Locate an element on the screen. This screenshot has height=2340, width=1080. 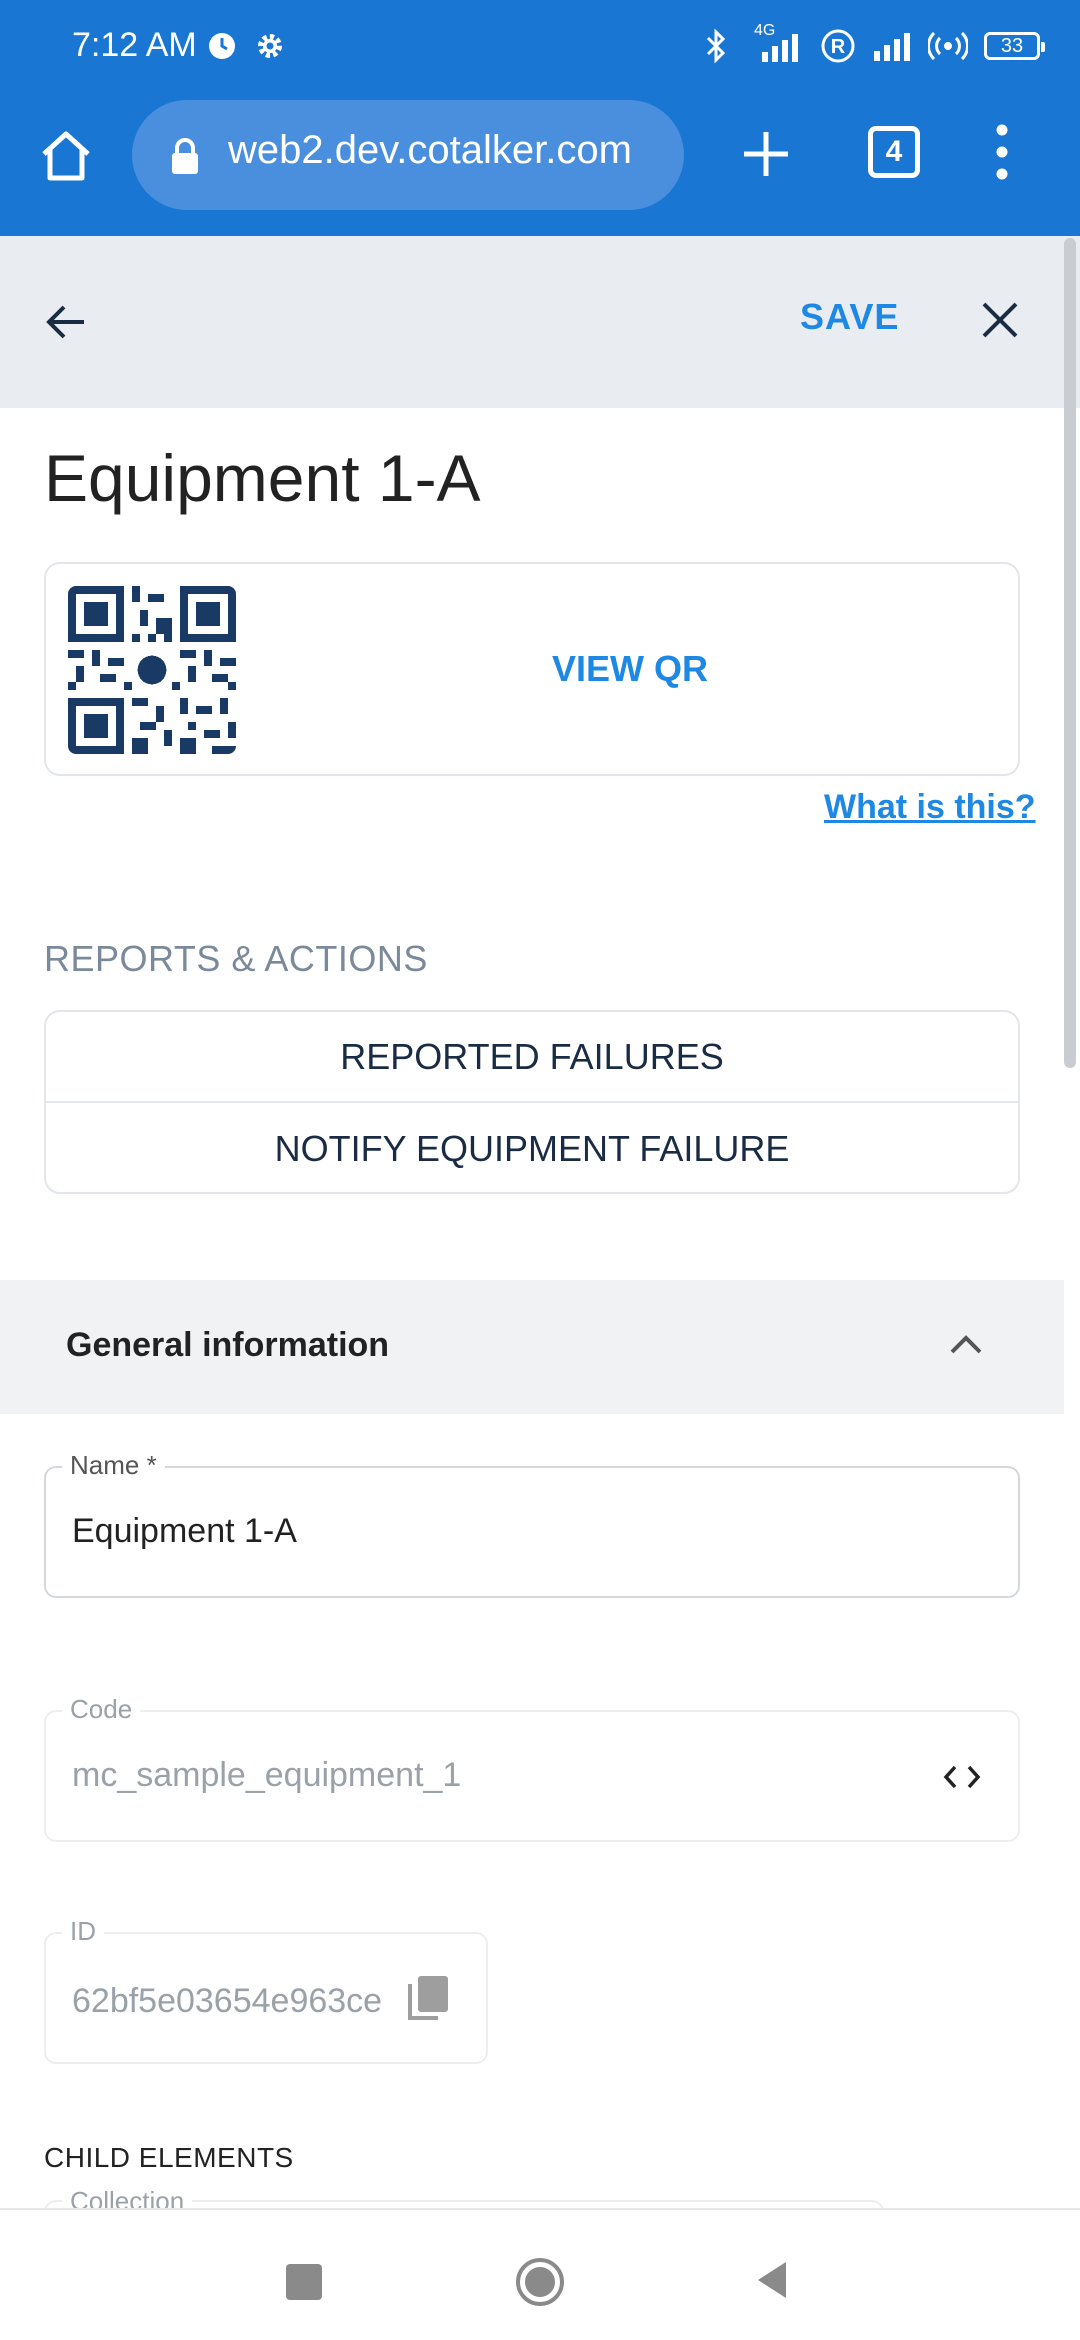
arrow-back-icon is located at coordinates (66, 322).